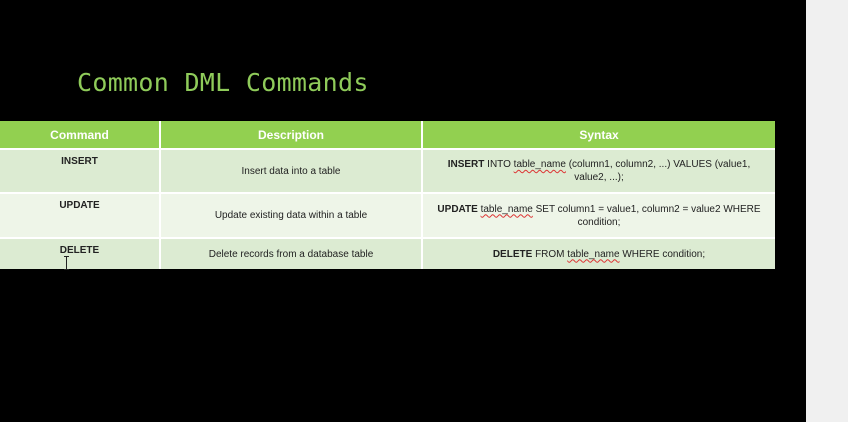 The height and width of the screenshot is (422, 848). Describe the element at coordinates (499, 164) in the screenshot. I see `syntax-pre: INTO` at that location.